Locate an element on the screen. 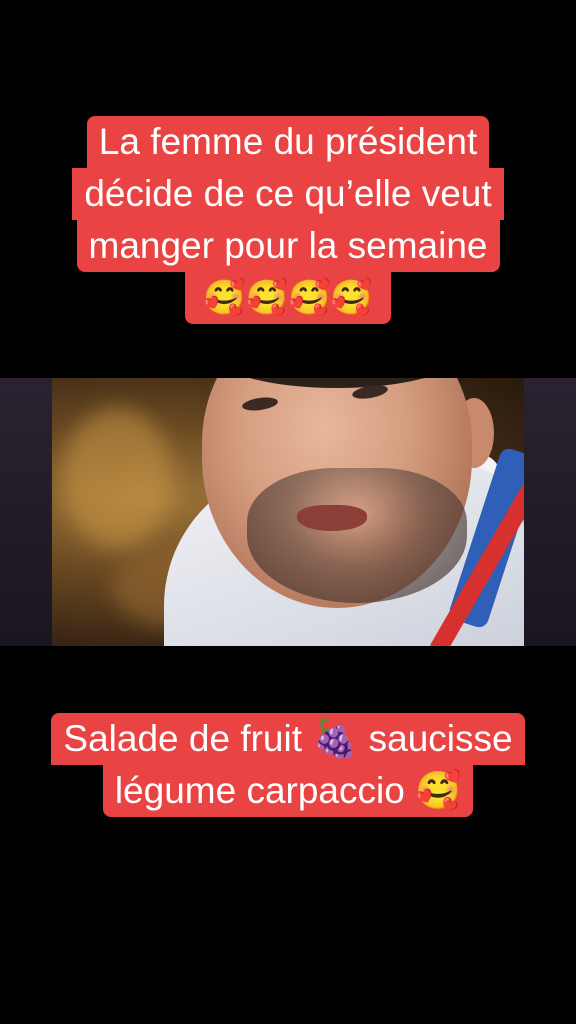 The width and height of the screenshot is (576, 1024). mouth is located at coordinates (332, 518).